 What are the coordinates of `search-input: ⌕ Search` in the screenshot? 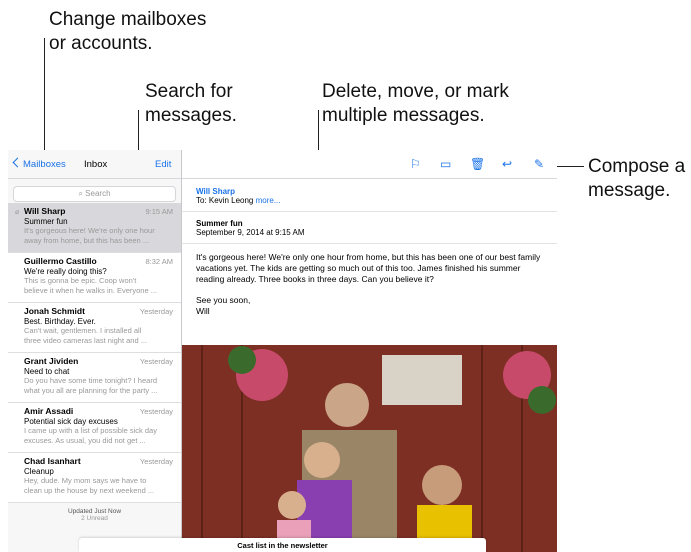 It's located at (94, 194).